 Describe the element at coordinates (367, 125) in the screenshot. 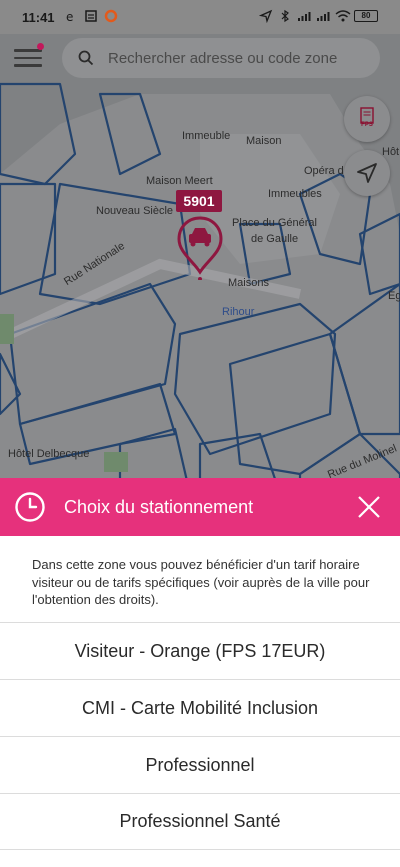

I see `fps-label: FPS` at that location.